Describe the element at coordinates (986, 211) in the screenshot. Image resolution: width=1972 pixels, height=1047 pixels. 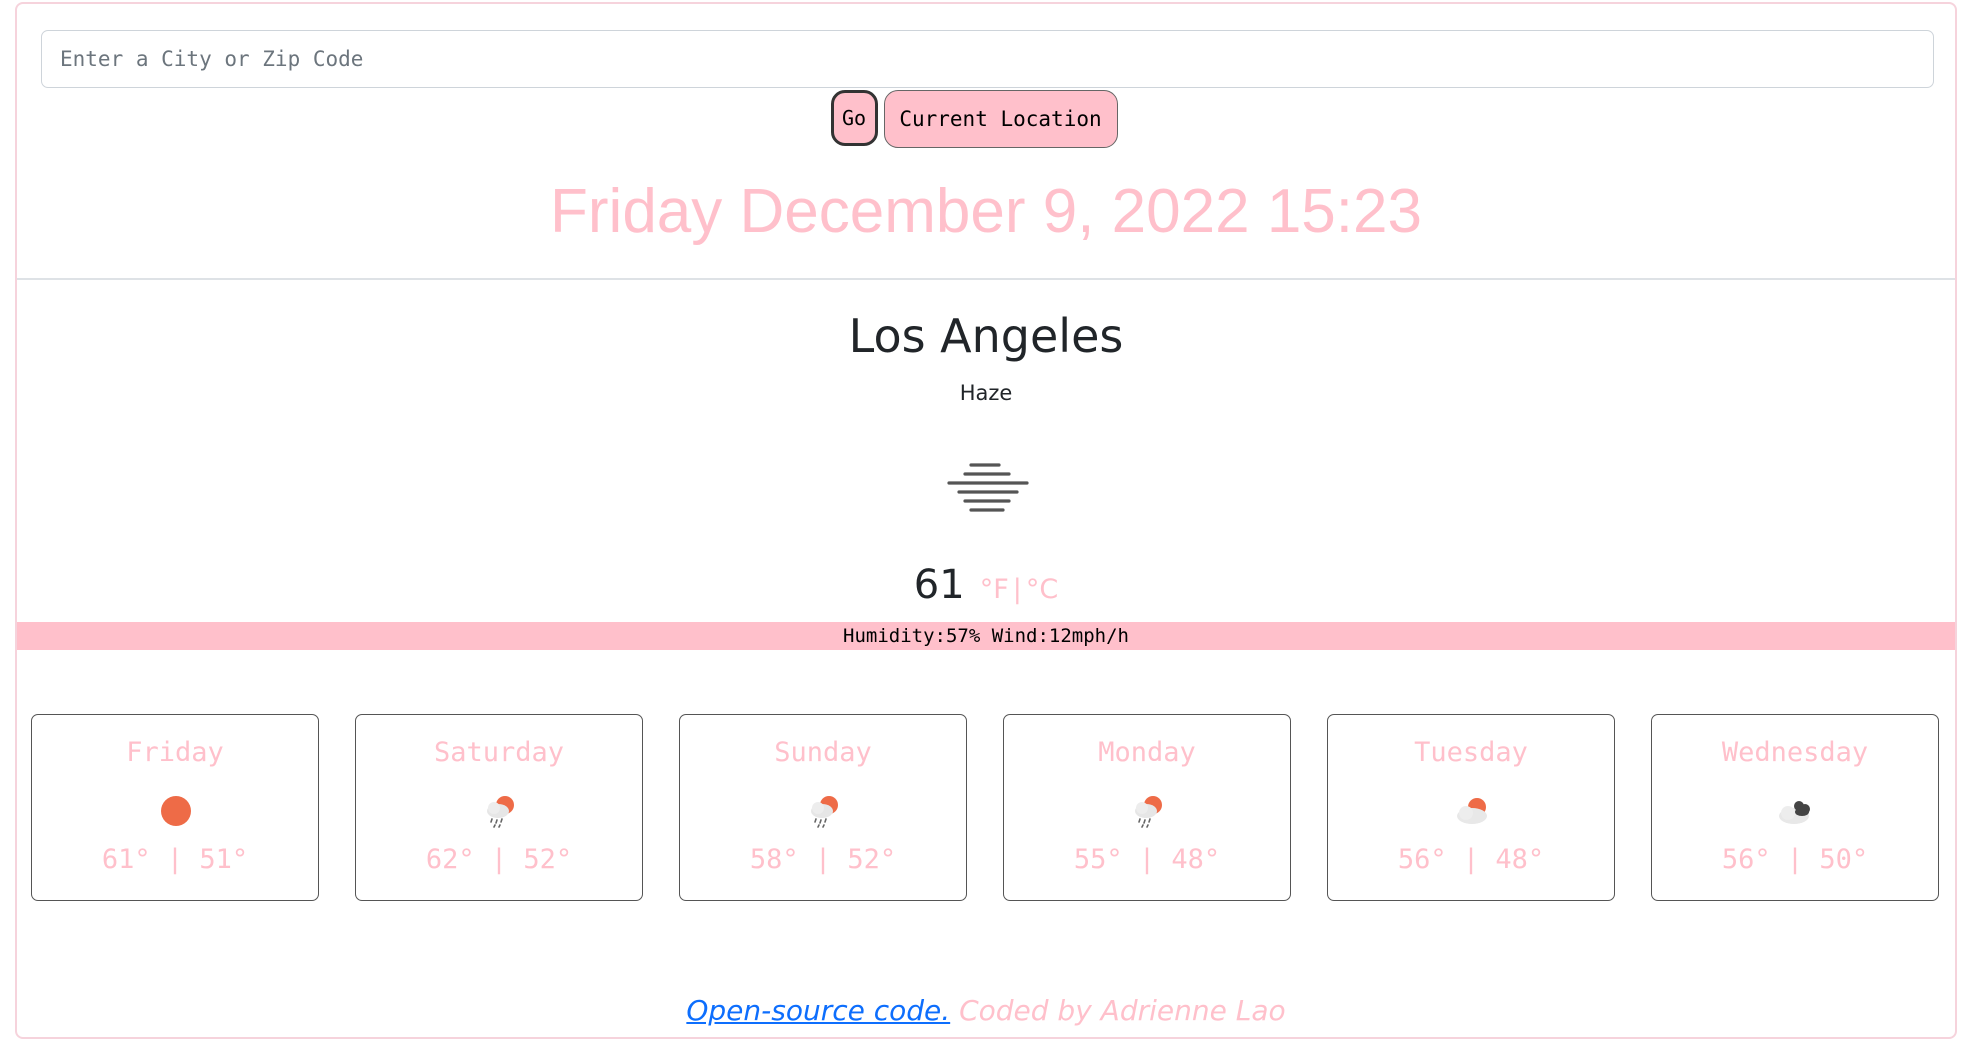
I see `current-date-time: Friday December 9, 2022 15:23` at that location.